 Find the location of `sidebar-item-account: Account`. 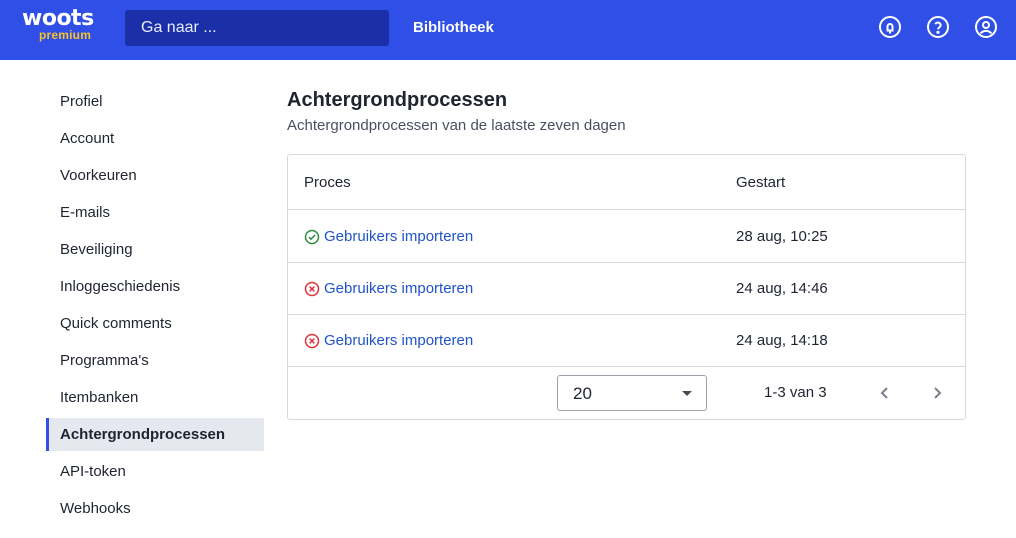

sidebar-item-account: Account is located at coordinates (155, 138).